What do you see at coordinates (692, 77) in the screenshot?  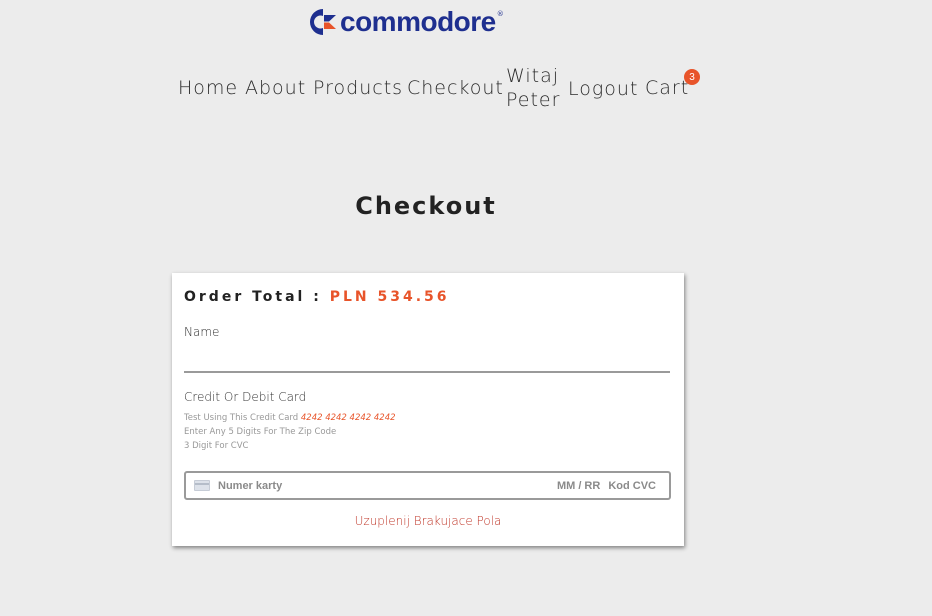 I see `cart-count-badge: 3` at bounding box center [692, 77].